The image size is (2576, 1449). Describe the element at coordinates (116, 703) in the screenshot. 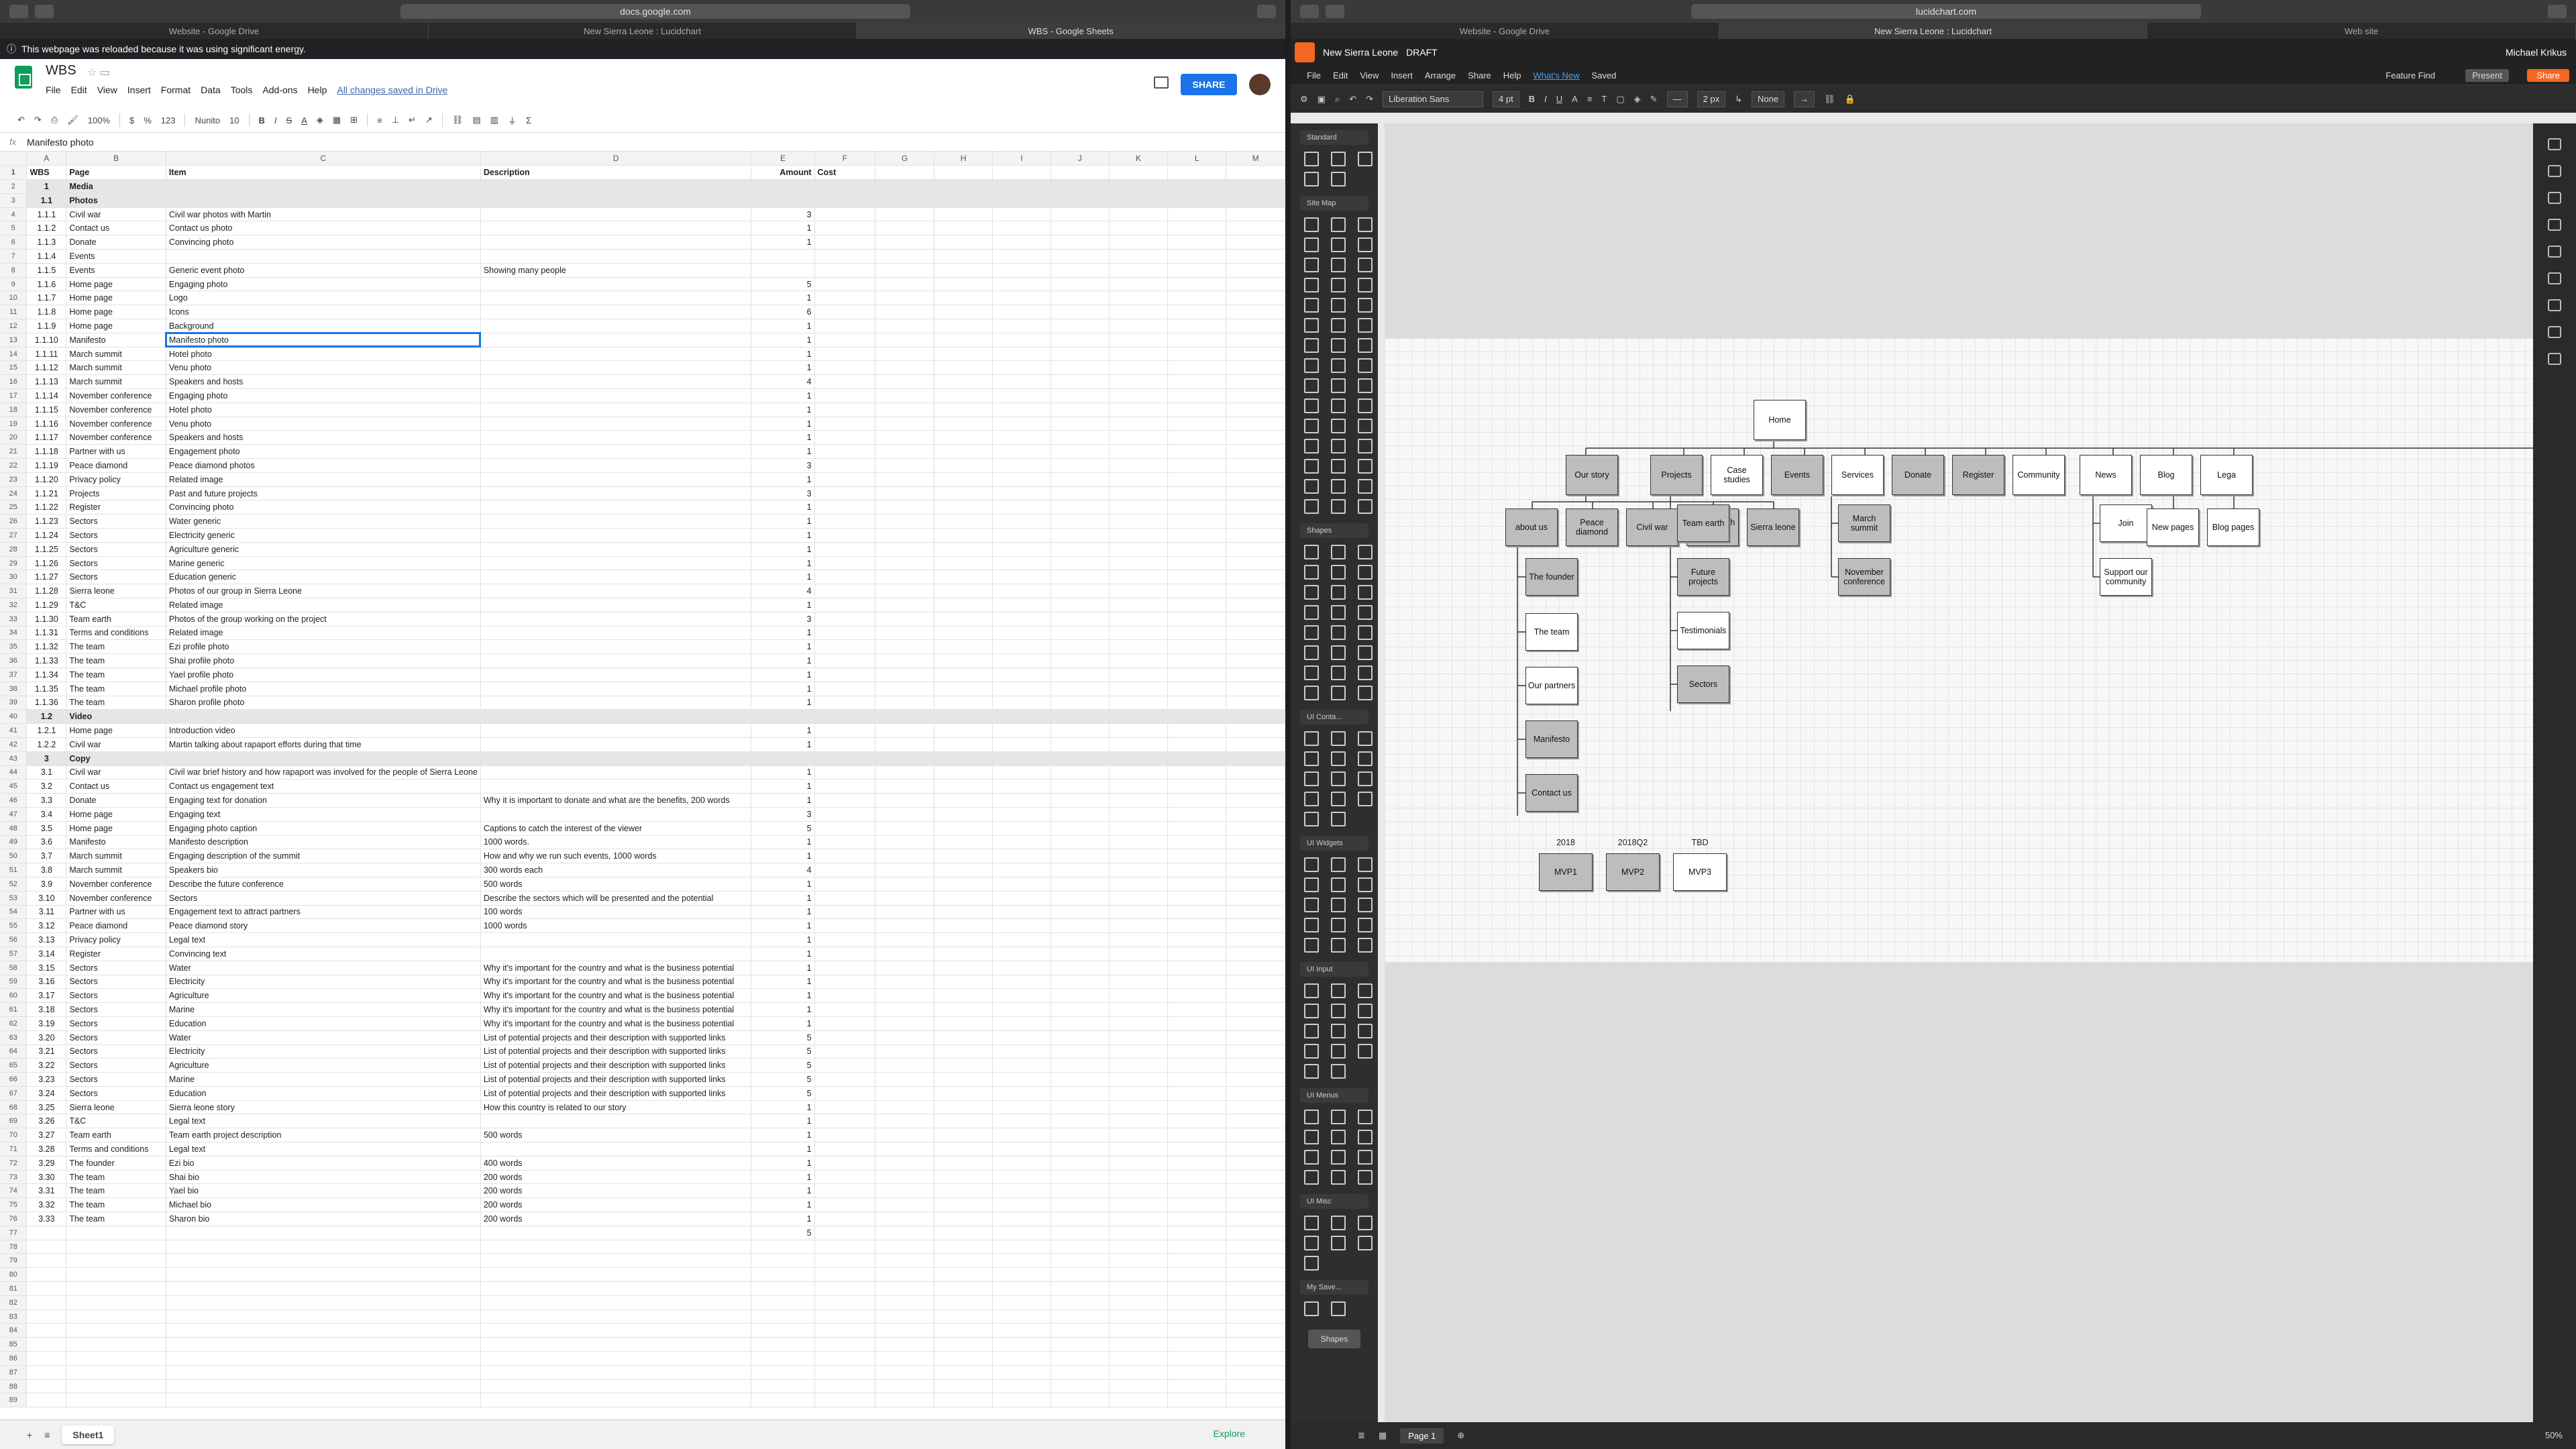

I see `grid-cell: The team` at that location.